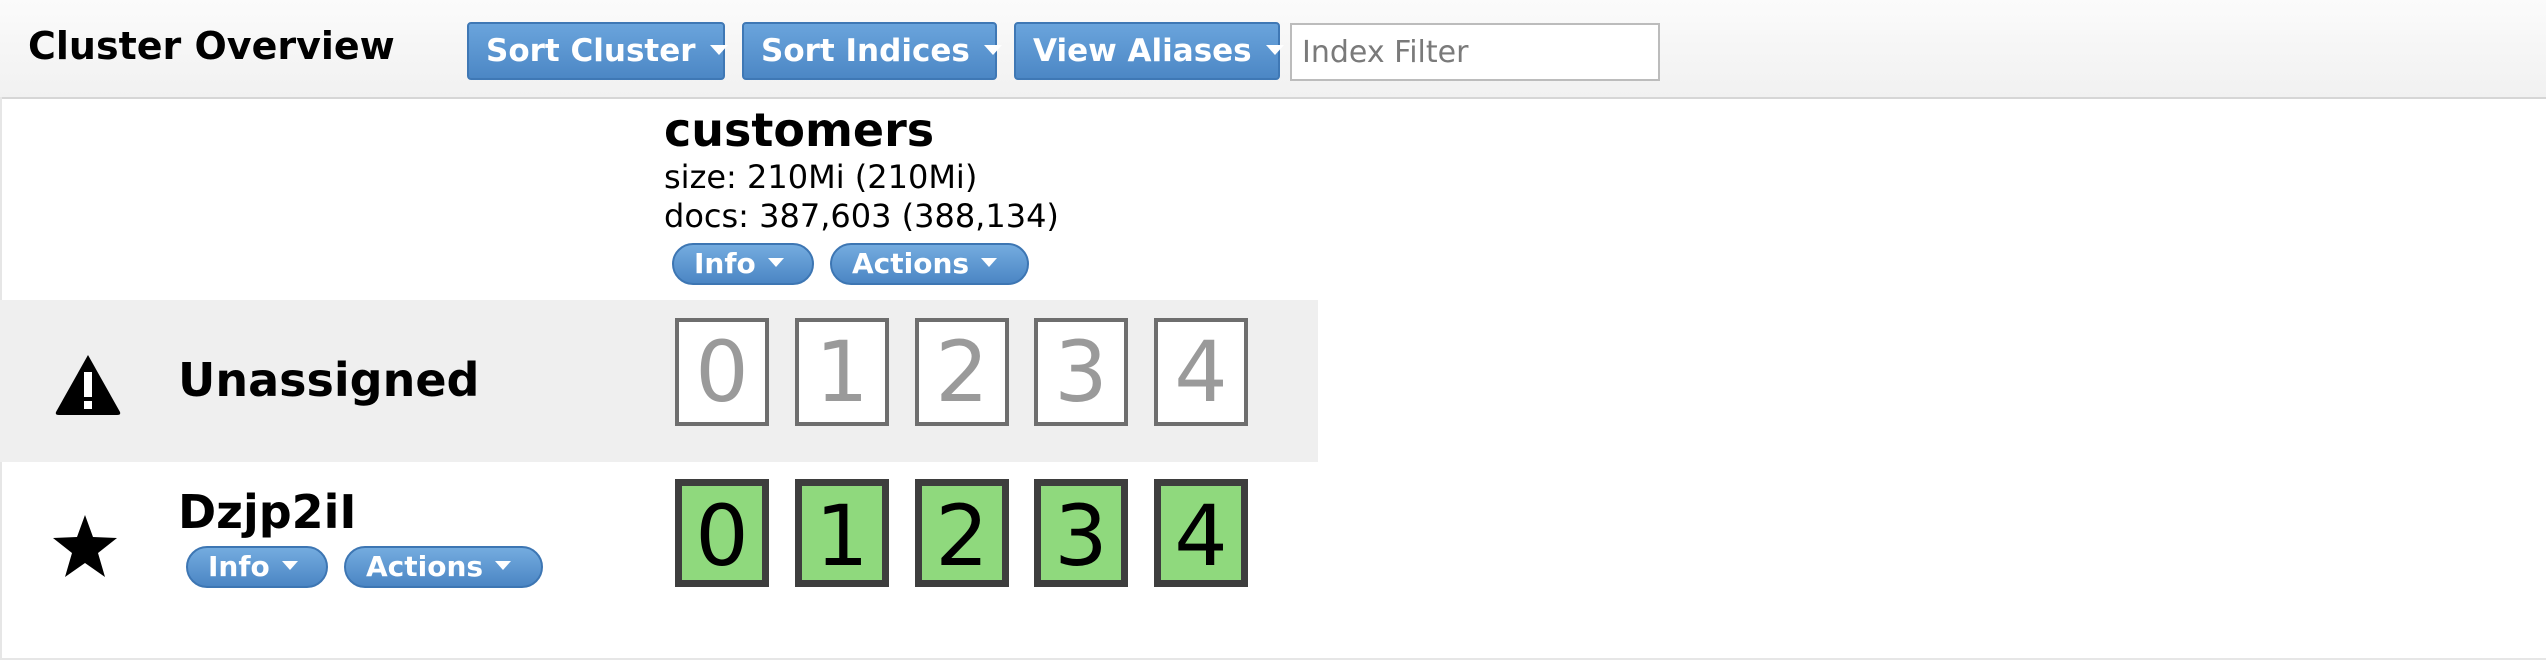 The width and height of the screenshot is (2546, 662). Describe the element at coordinates (799, 130) in the screenshot. I see `index-name: customers` at that location.